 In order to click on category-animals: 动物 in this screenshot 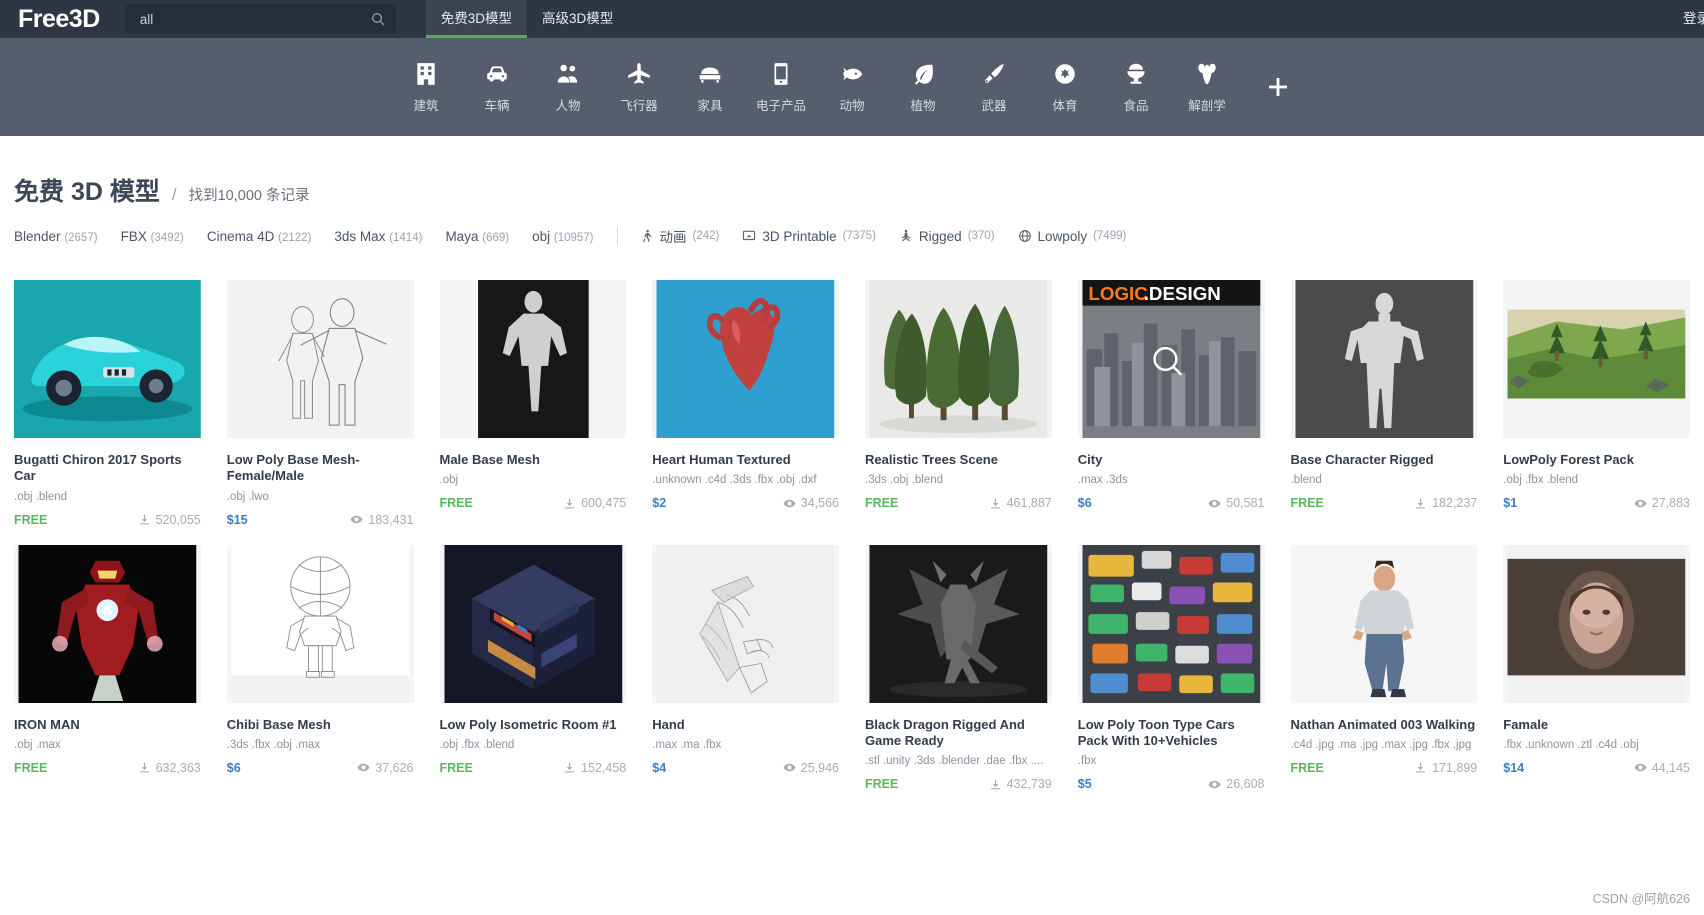, I will do `click(852, 87)`.